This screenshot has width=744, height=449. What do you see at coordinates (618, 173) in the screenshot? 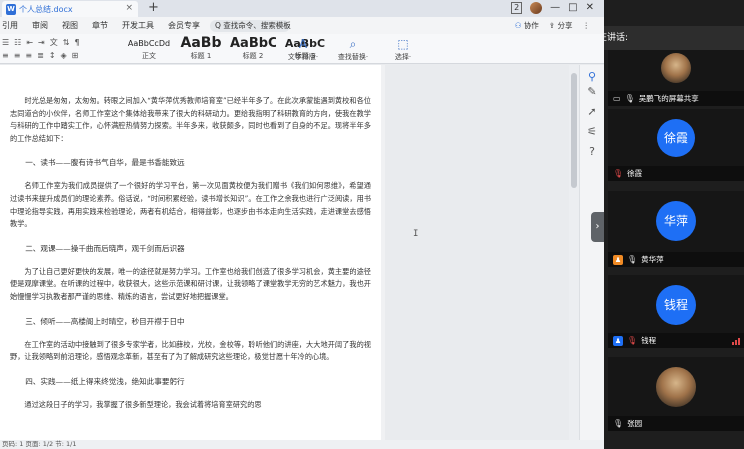
I see `mic-muted-icon: 🎙` at bounding box center [618, 173].